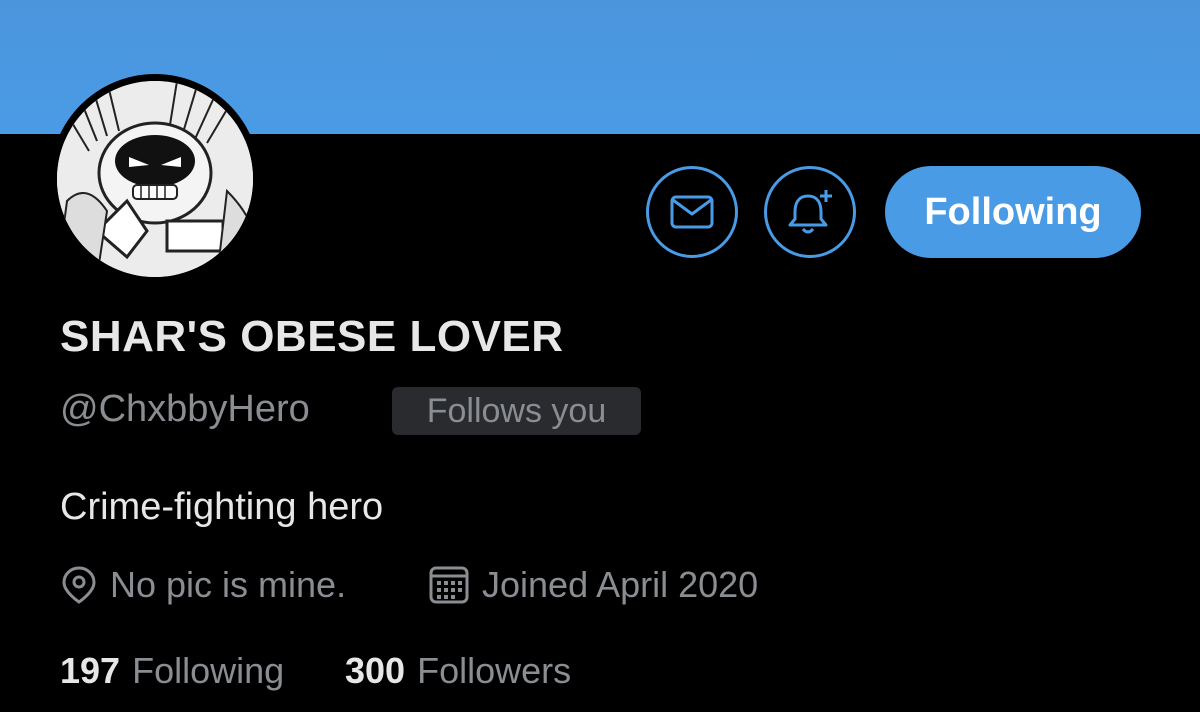 The height and width of the screenshot is (712, 1200). I want to click on following-count-link: 197 Following, so click(172, 671).